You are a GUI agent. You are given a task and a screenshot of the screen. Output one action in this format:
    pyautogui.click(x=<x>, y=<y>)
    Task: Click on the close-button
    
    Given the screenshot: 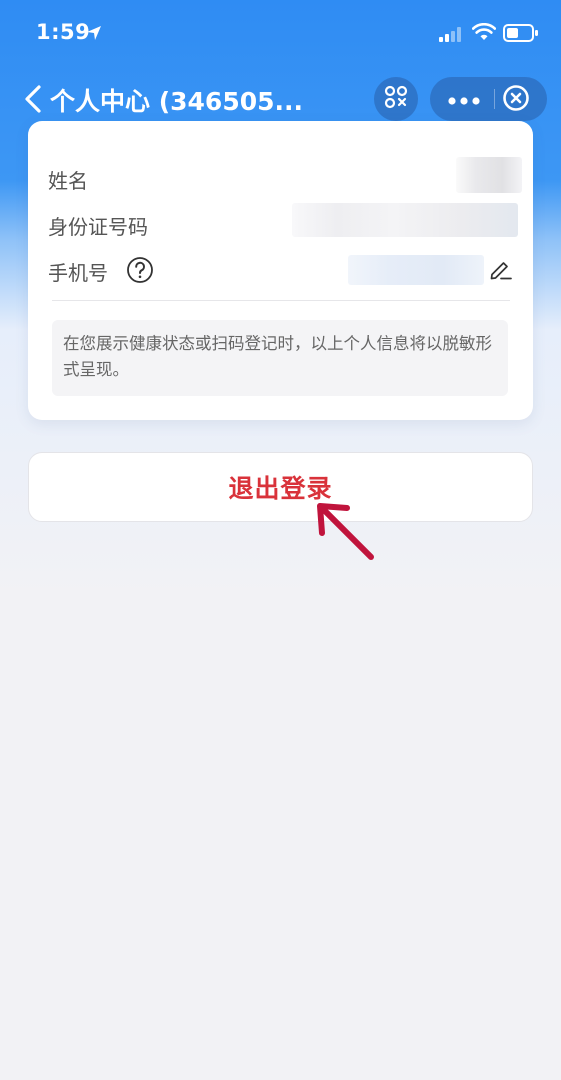 What is the action you would take?
    pyautogui.click(x=516, y=100)
    